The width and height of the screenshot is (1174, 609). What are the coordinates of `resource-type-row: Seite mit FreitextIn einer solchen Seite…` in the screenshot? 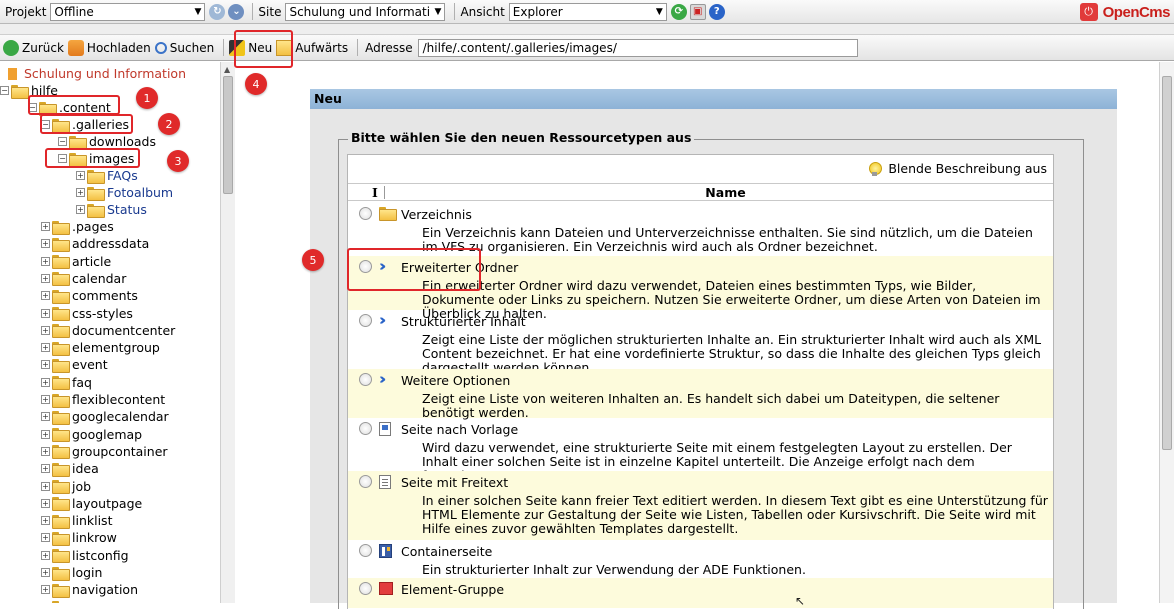 It's located at (700, 505).